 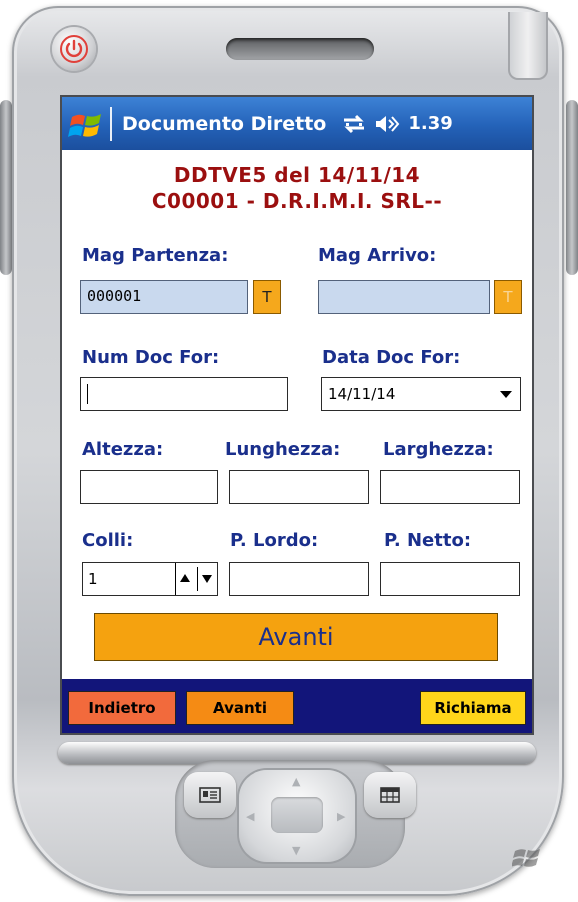 What do you see at coordinates (297, 706) in the screenshot?
I see `bottom-command-bar: Indietro Avanti Richiama` at bounding box center [297, 706].